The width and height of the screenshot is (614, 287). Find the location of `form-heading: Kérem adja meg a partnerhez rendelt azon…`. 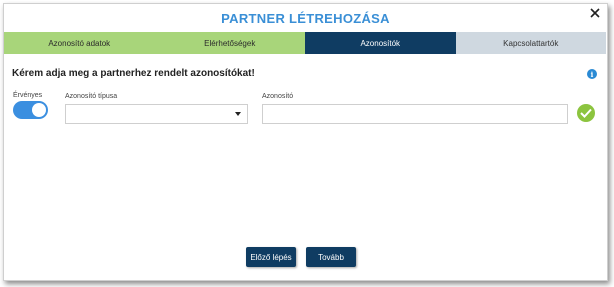

form-heading: Kérem adja meg a partnerhez rendelt azon… is located at coordinates (133, 73).